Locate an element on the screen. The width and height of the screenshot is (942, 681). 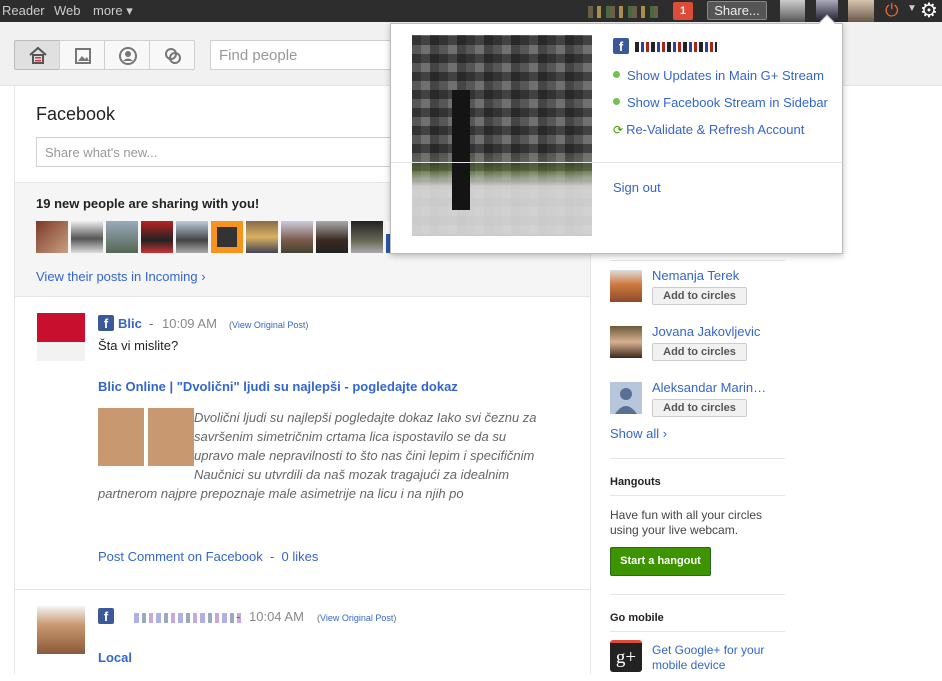
suggestion-item: Aleksandar Marin… Add to circles is located at coordinates (710, 401).